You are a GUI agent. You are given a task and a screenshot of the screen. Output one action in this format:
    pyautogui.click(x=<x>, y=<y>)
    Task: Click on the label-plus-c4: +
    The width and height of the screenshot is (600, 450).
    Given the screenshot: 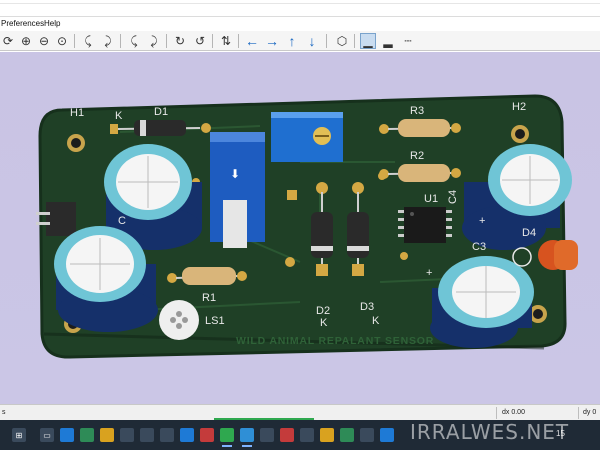 What is the action you would take?
    pyautogui.click(x=482, y=221)
    